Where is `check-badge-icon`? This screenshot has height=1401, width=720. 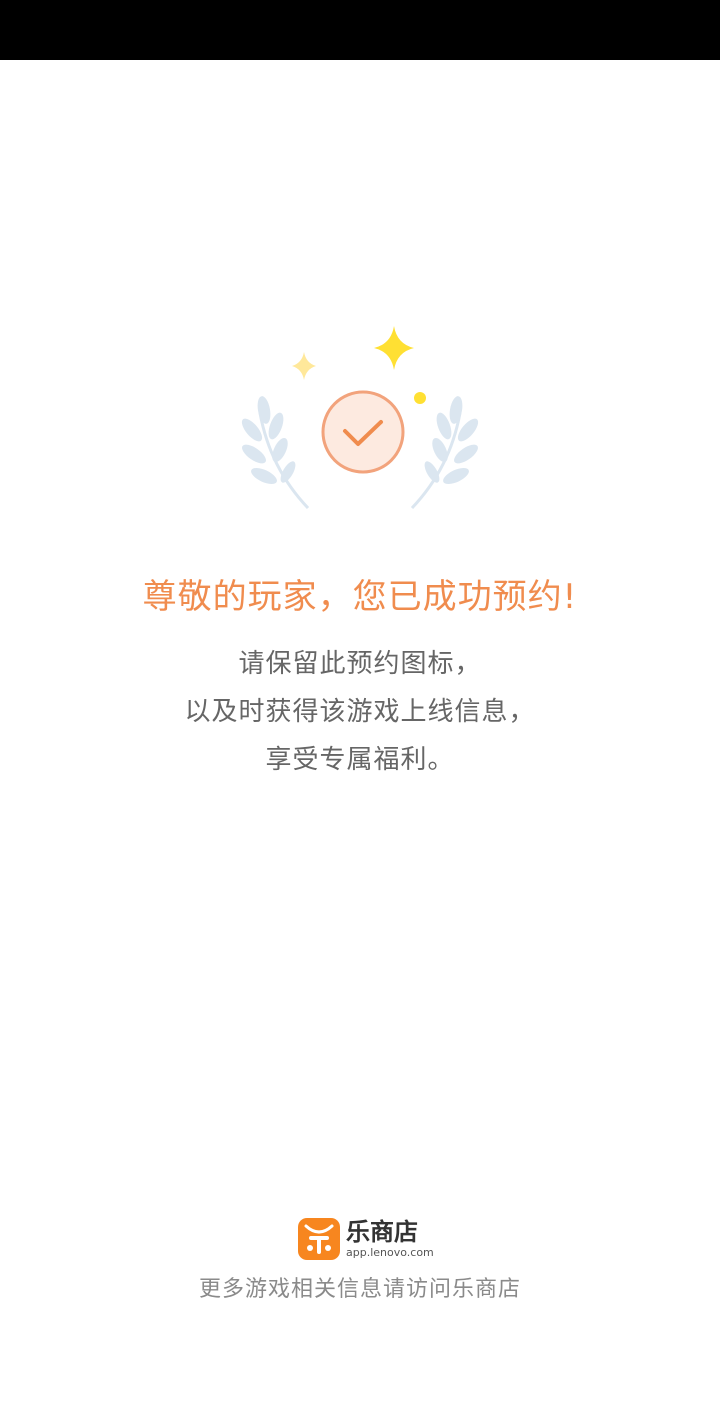 check-badge-icon is located at coordinates (360, 418).